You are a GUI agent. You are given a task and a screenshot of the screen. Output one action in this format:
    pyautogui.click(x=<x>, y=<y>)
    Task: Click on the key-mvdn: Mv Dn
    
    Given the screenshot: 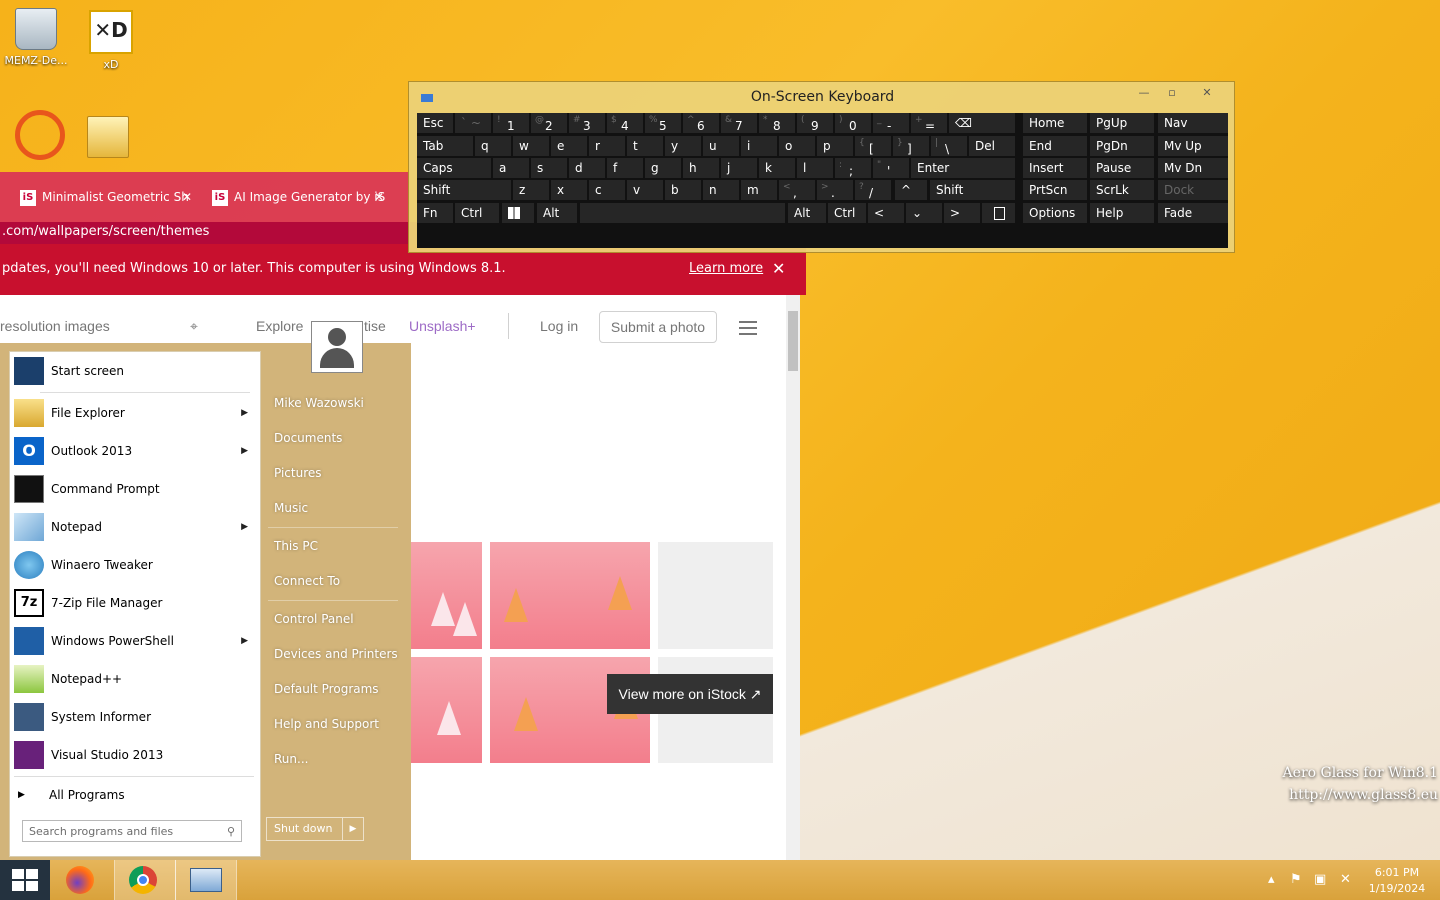 What is the action you would take?
    pyautogui.click(x=1193, y=168)
    